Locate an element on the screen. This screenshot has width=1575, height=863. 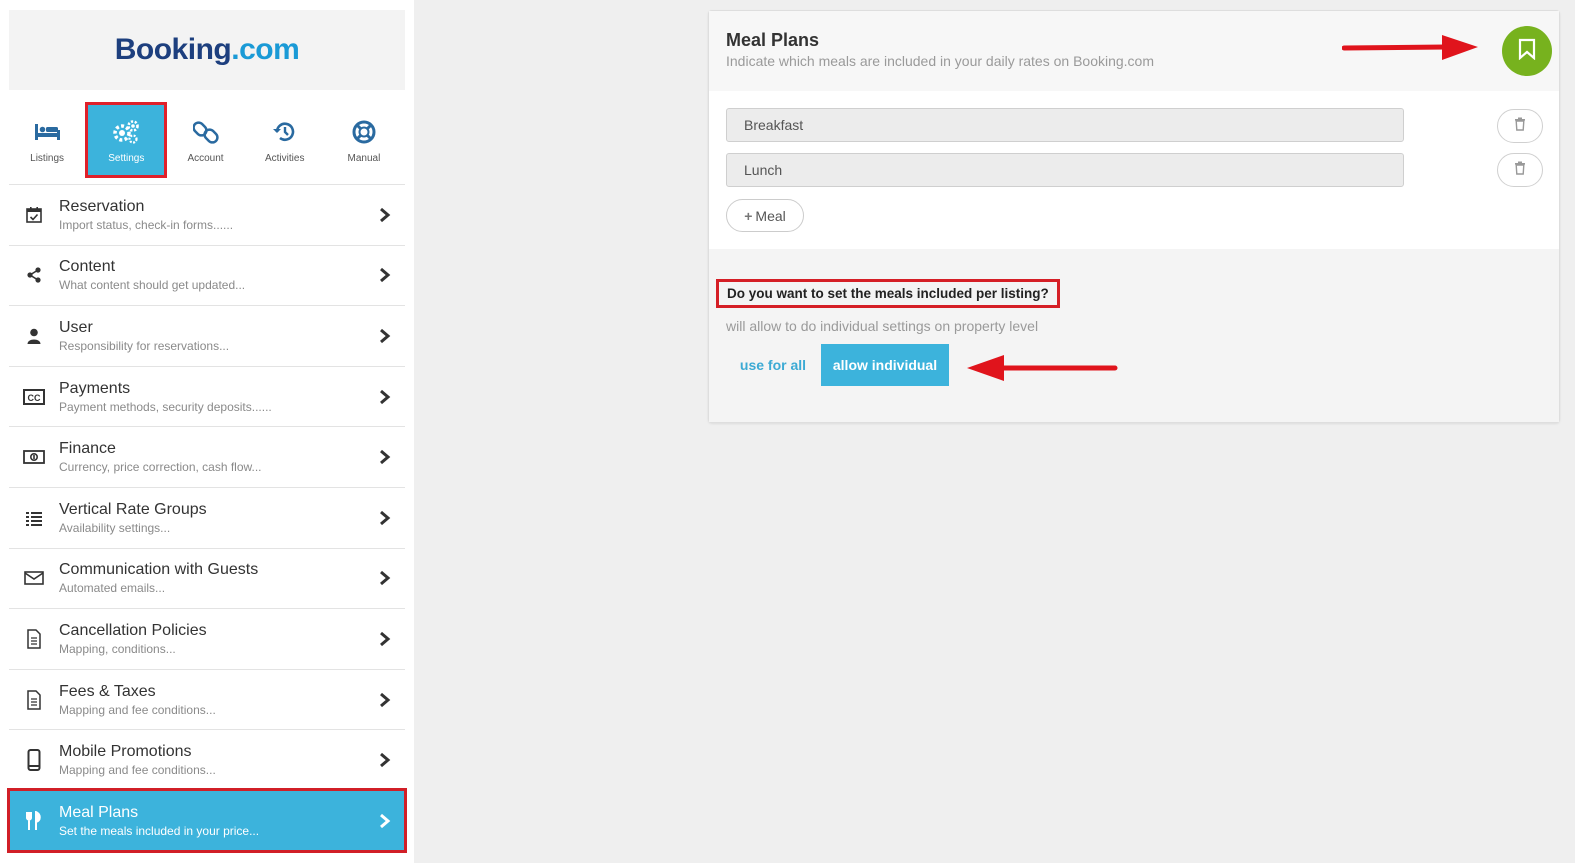
share-icon is located at coordinates (34, 275).